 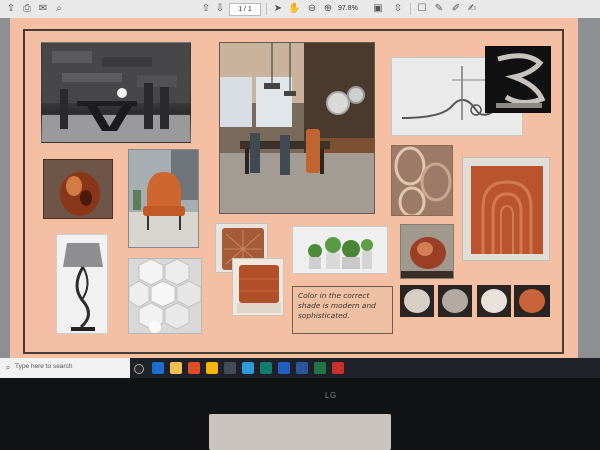 I want to click on file-explorer-icon, so click(x=176, y=368).